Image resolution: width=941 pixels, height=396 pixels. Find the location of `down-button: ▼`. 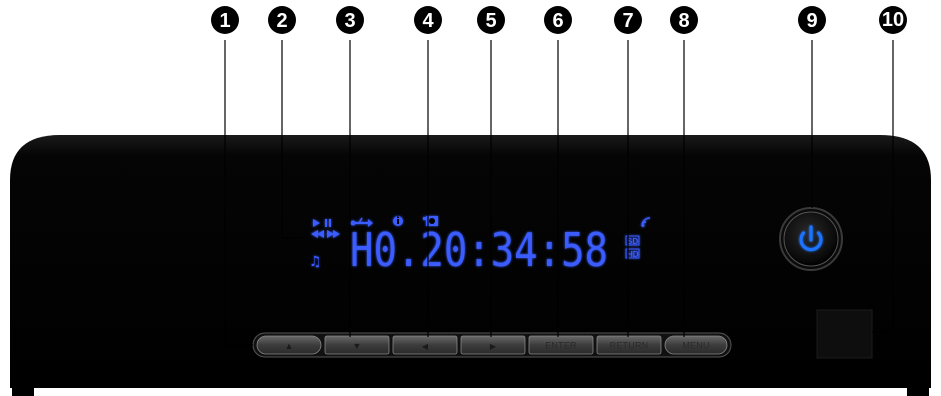

down-button: ▼ is located at coordinates (357, 345).